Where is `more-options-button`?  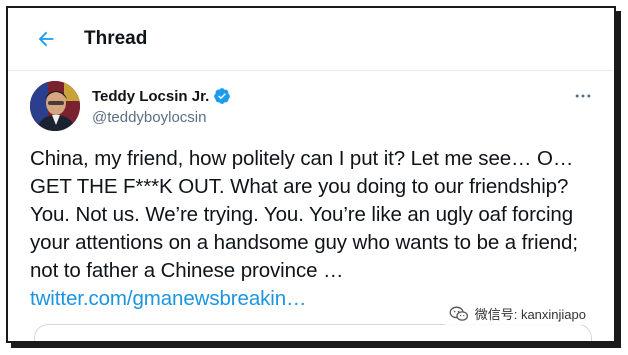 more-options-button is located at coordinates (583, 96).